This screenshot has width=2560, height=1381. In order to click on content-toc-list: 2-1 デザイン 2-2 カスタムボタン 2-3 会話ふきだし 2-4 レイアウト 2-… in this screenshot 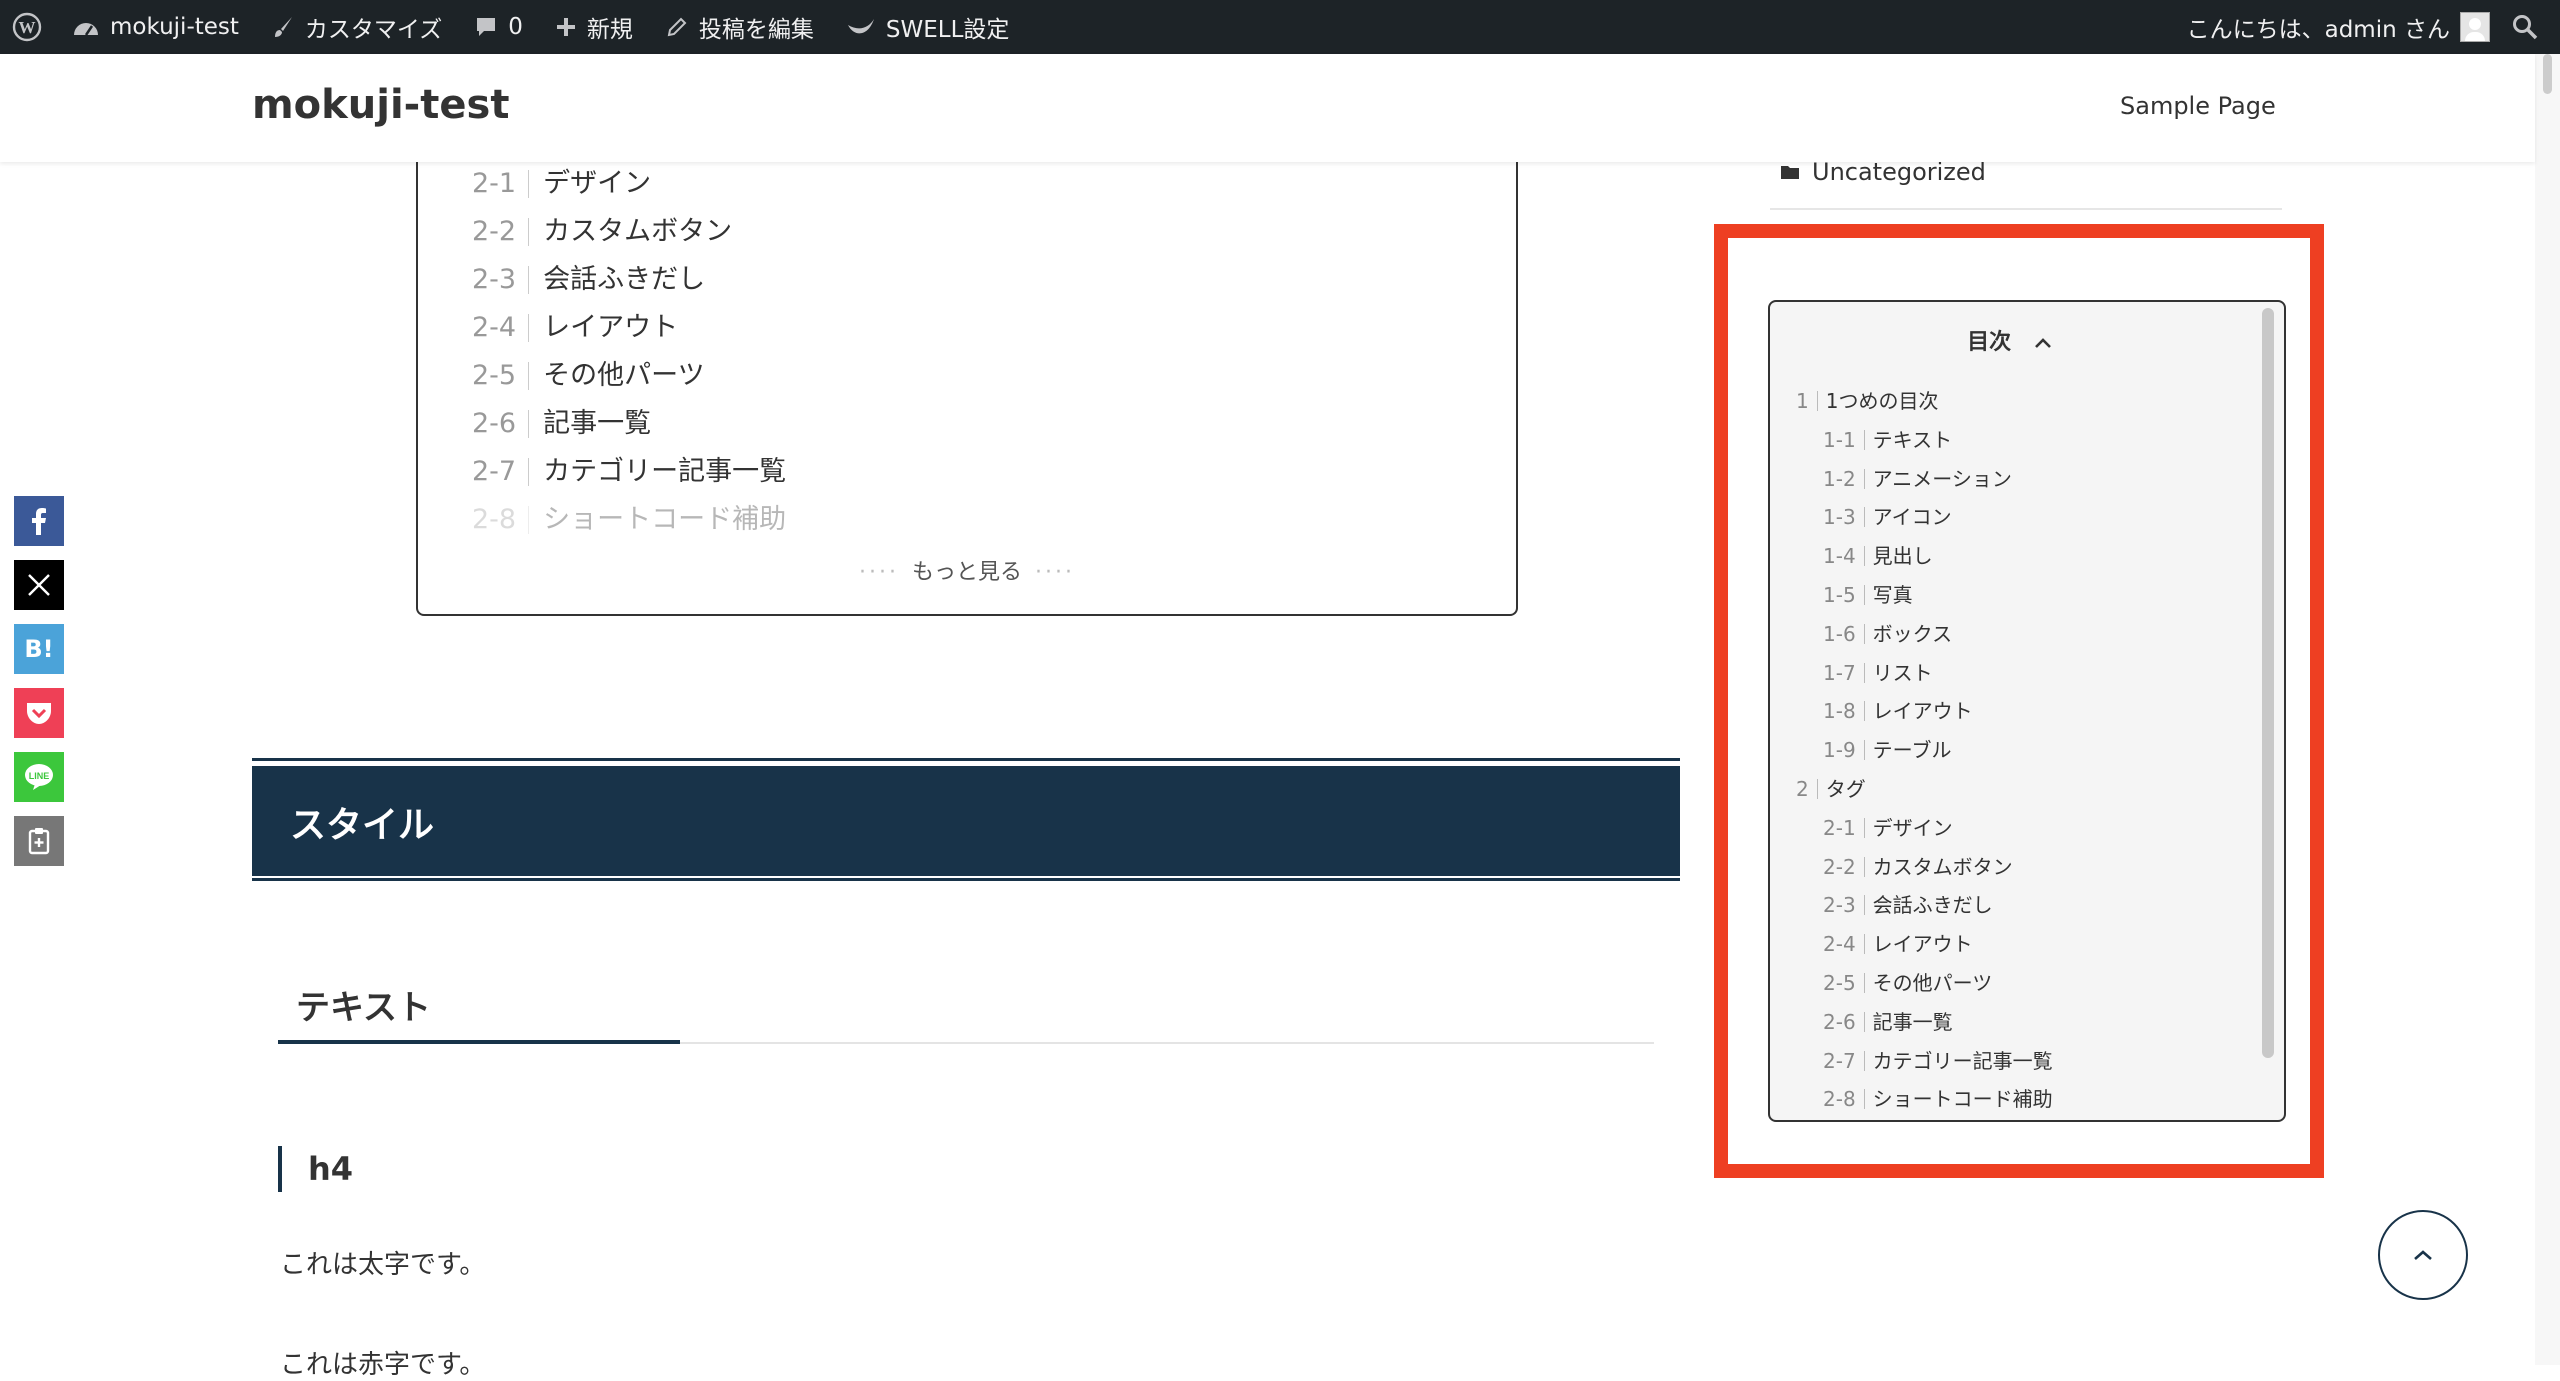, I will do `click(629, 352)`.